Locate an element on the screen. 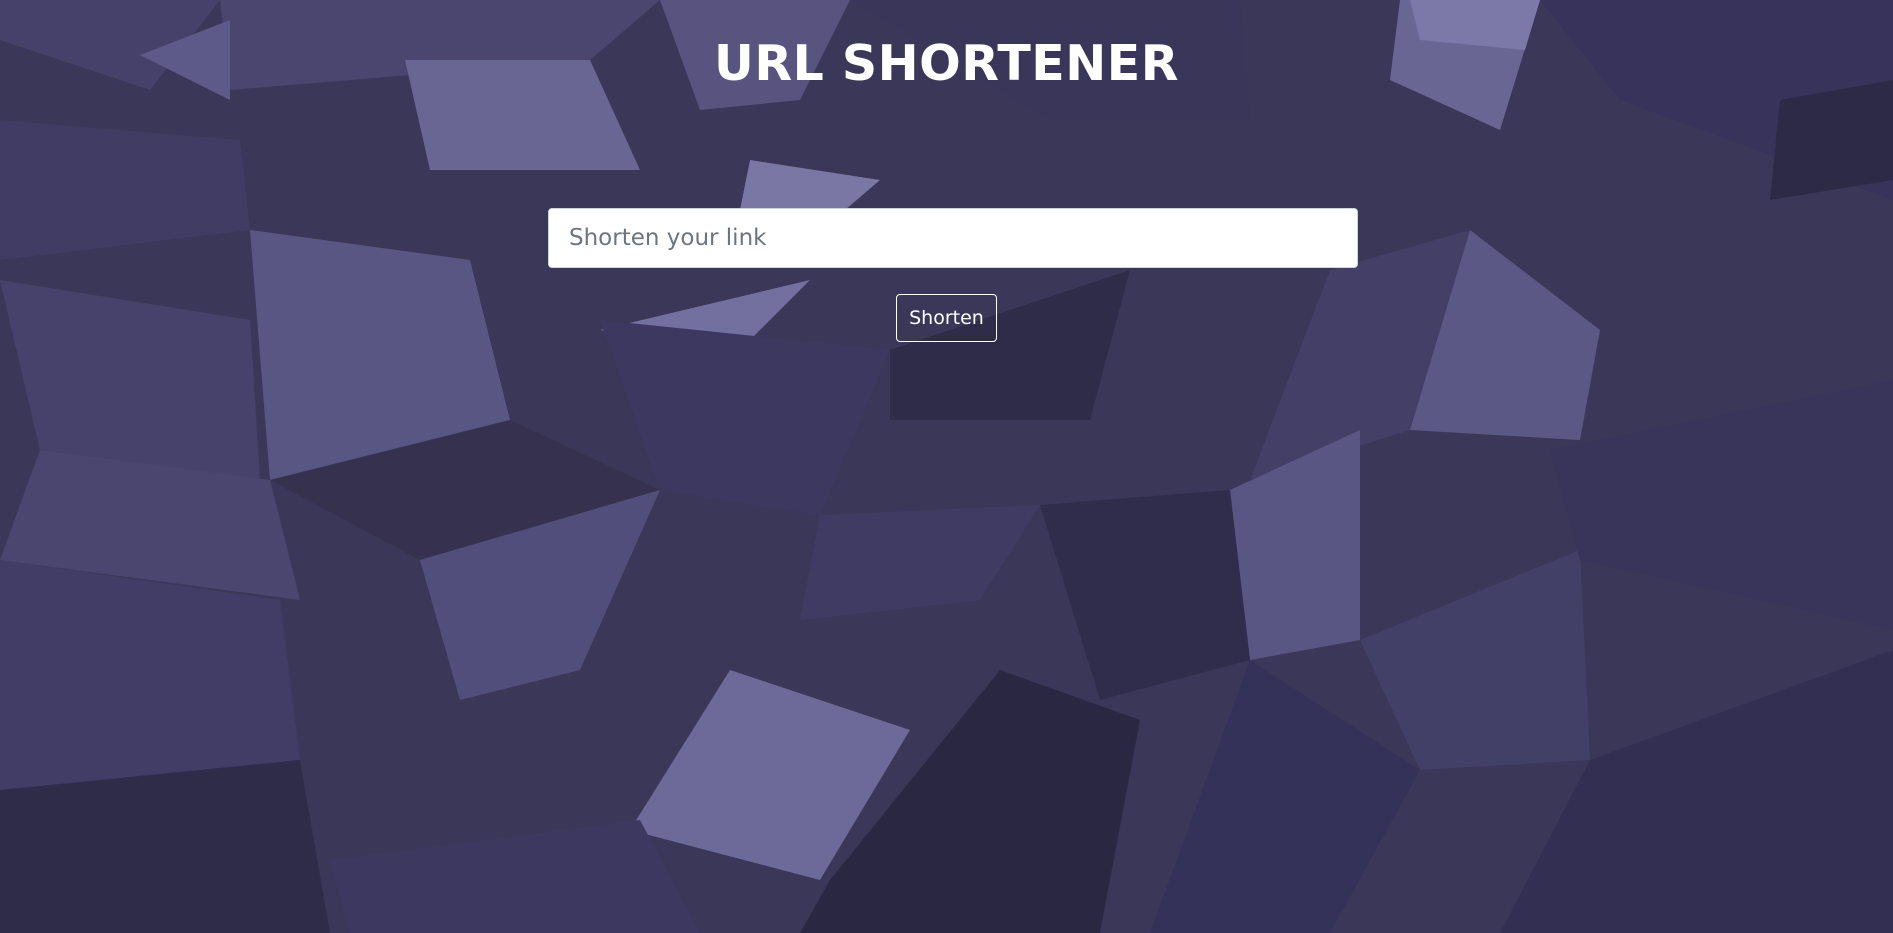 Image resolution: width=1893 pixels, height=933 pixels. shorten-button: Shorten is located at coordinates (946, 318).